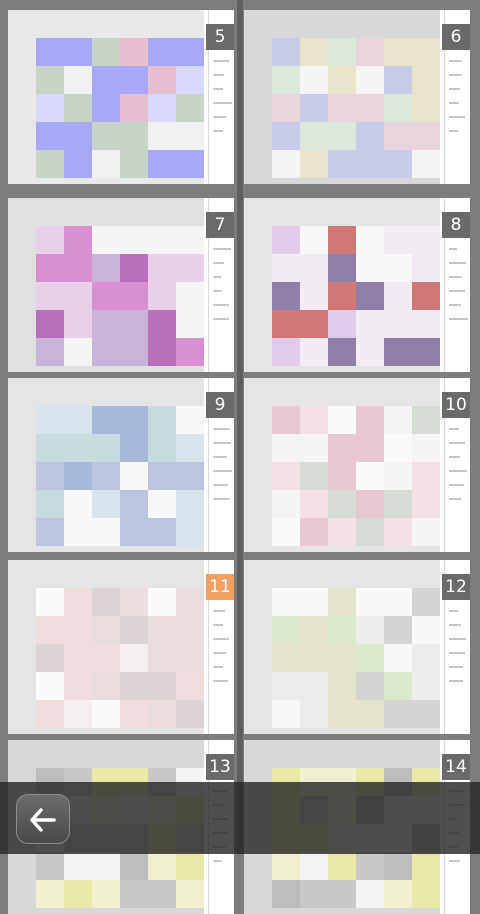 The width and height of the screenshot is (480, 914). I want to click on page-thumbnail: 8, so click(357, 285).